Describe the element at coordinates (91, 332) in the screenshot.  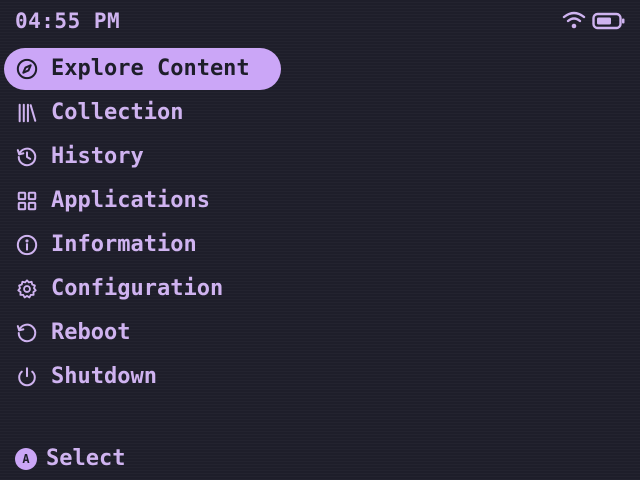
I see `menu-item-label: Reboot` at that location.